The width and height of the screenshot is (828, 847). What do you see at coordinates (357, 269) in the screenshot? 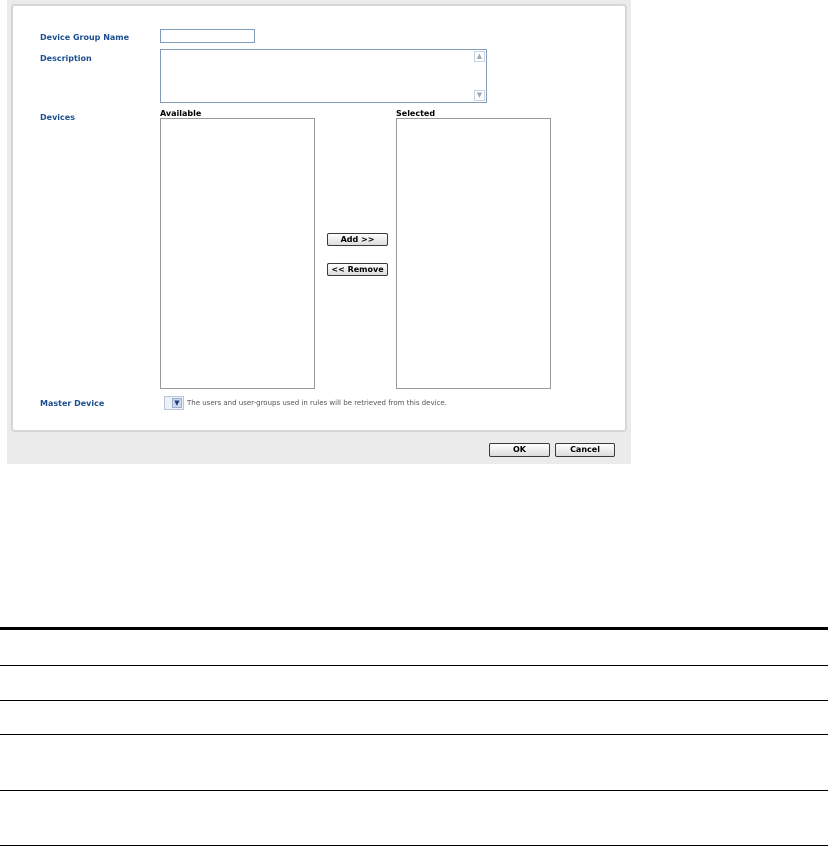
I see `remove-button: << Remove` at bounding box center [357, 269].